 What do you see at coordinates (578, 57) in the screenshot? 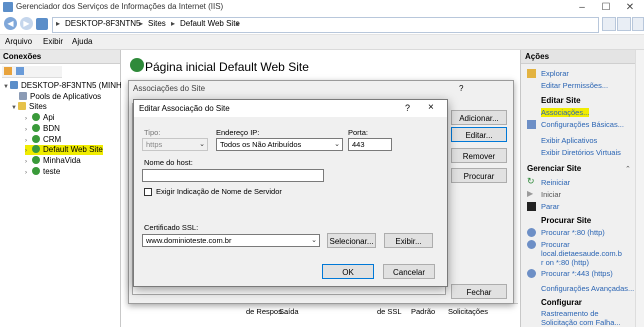
I see `actions-header: Ações` at bounding box center [578, 57].